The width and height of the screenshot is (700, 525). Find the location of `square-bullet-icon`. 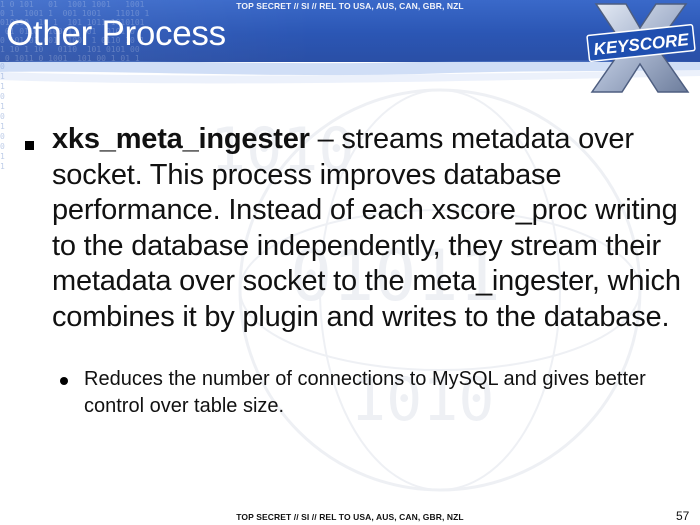

square-bullet-icon is located at coordinates (32, 145).